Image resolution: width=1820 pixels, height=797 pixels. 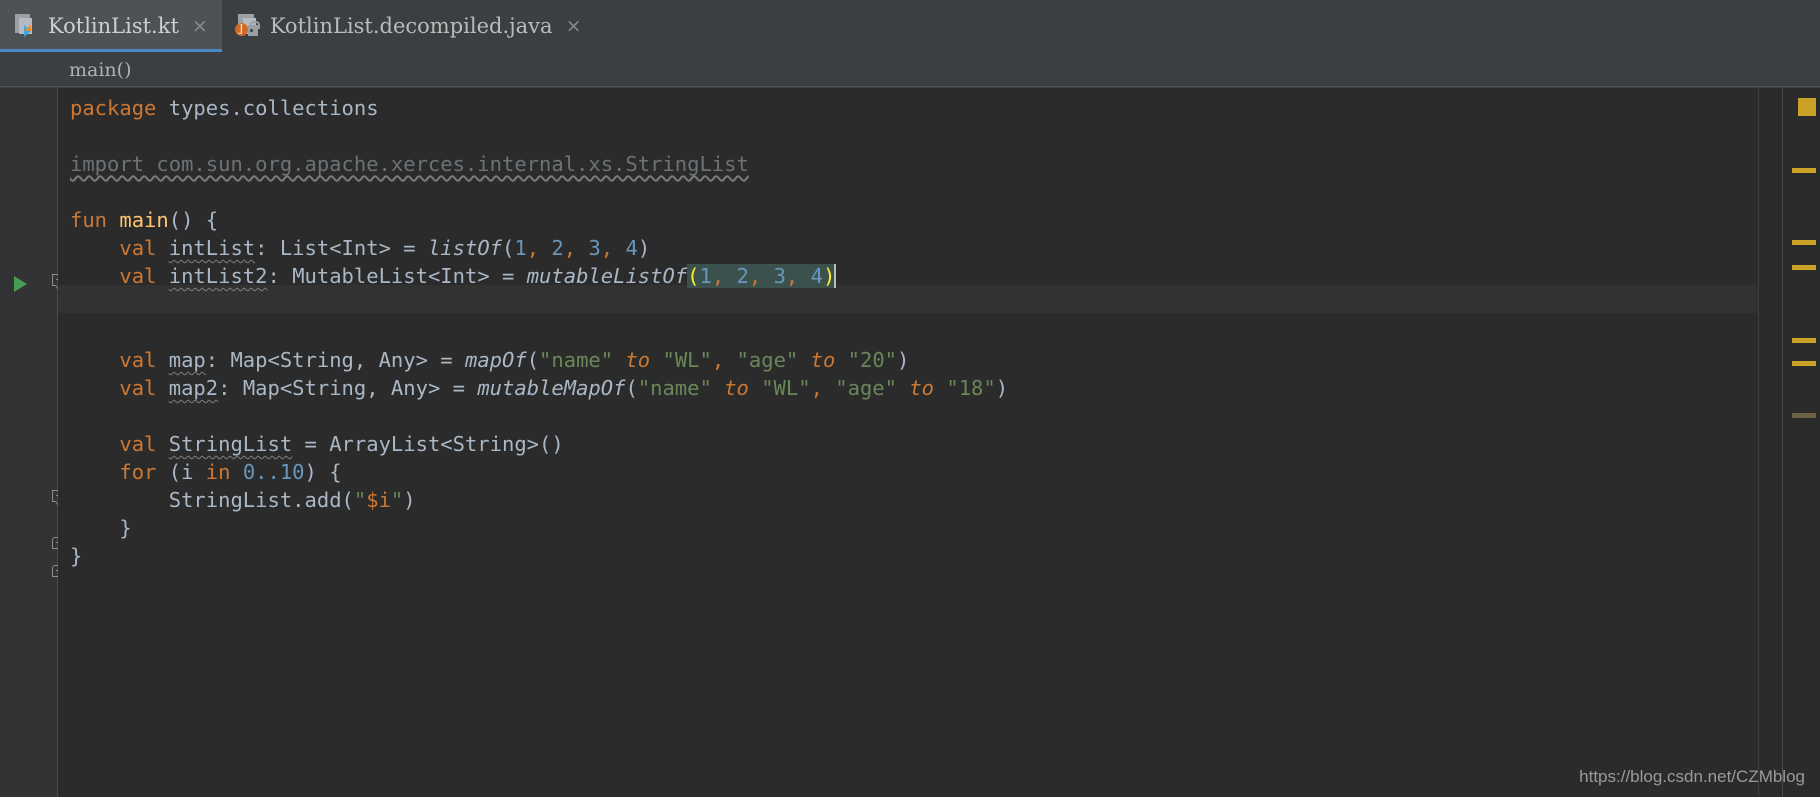 I want to click on code-line-14: for (i in 0..10) {, so click(x=230, y=472).